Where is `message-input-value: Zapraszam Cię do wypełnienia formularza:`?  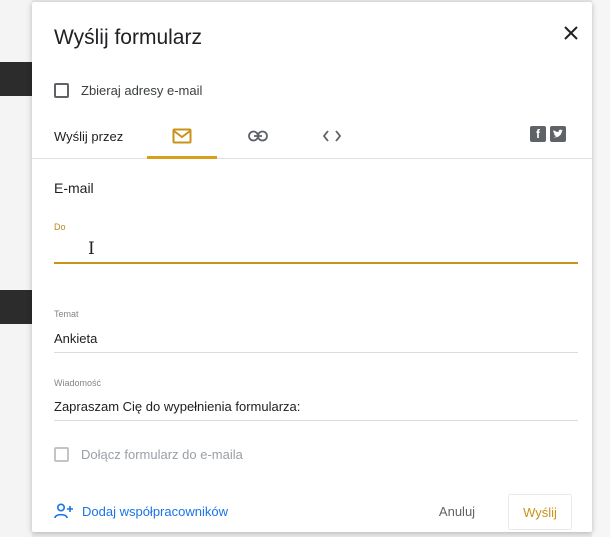 message-input-value: Zapraszam Cię do wypełnienia formularza: is located at coordinates (177, 406).